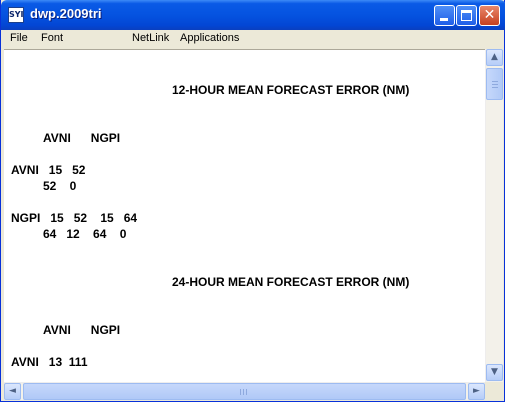 Image resolution: width=505 pixels, height=402 pixels. What do you see at coordinates (150, 38) in the screenshot?
I see `menu-netlink: NetLink` at bounding box center [150, 38].